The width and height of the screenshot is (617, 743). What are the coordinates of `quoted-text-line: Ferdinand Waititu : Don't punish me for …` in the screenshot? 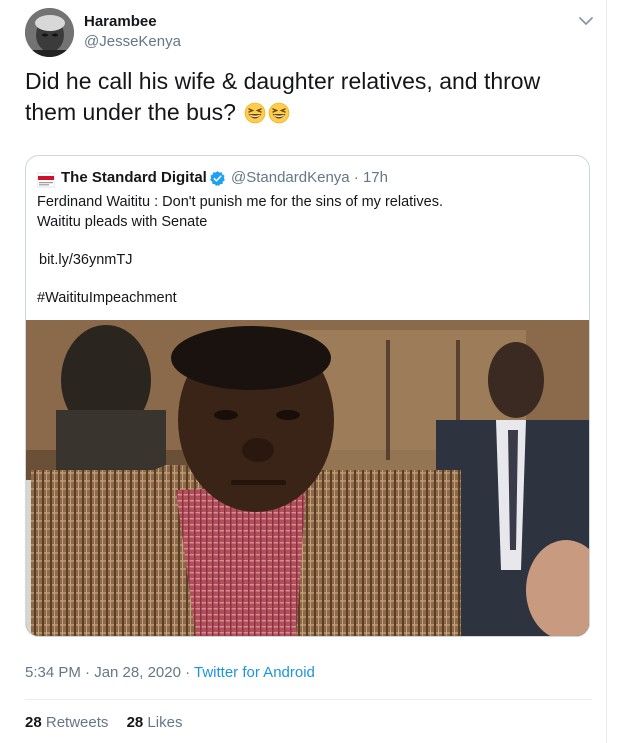 It's located at (240, 202).